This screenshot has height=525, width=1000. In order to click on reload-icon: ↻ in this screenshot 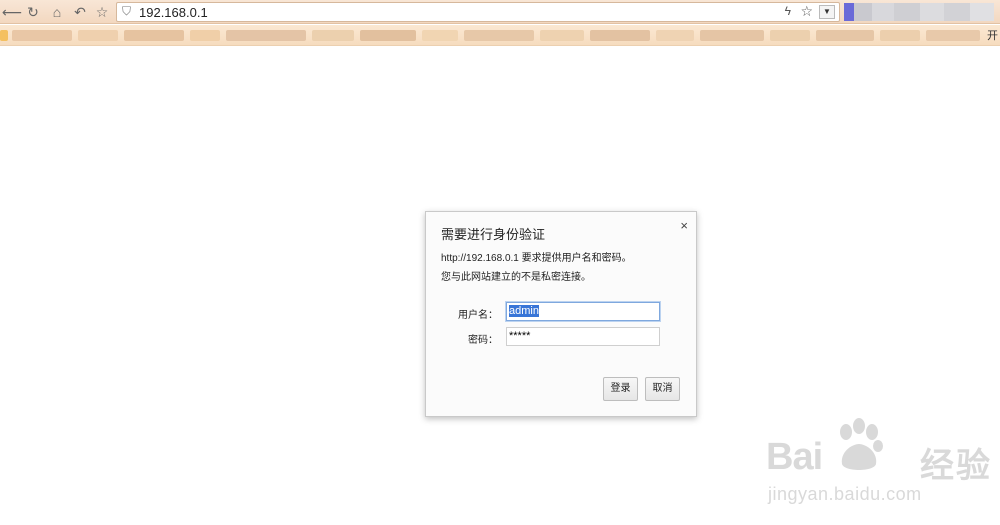, I will do `click(33, 12)`.